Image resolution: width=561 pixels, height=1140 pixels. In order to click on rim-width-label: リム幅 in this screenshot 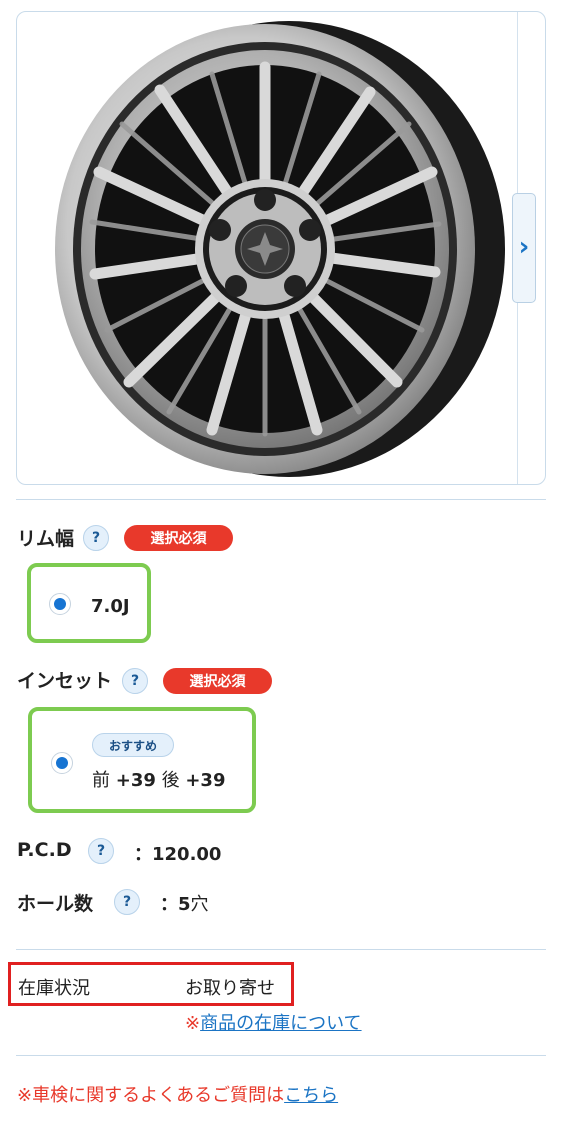, I will do `click(46, 539)`.